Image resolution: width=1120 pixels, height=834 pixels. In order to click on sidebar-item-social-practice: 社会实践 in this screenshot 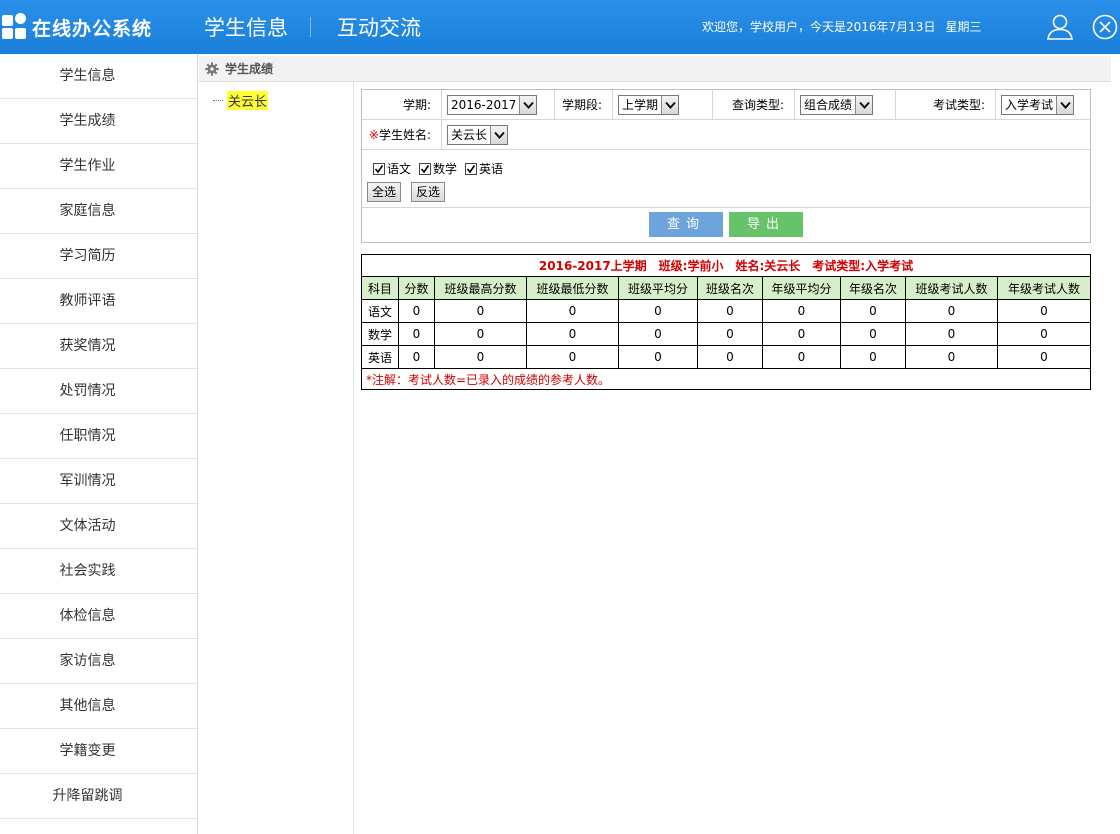, I will do `click(98, 571)`.